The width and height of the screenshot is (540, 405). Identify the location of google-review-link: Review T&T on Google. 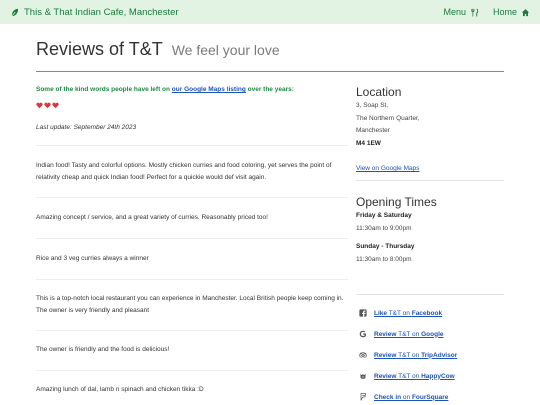
(401, 334).